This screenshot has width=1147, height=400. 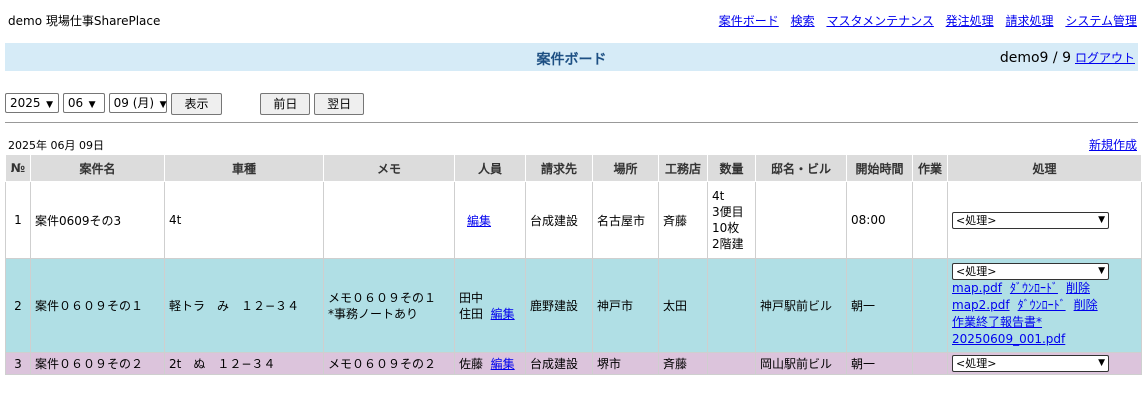 What do you see at coordinates (97, 305) in the screenshot?
I see `case-name: 案件０６０９その１` at bounding box center [97, 305].